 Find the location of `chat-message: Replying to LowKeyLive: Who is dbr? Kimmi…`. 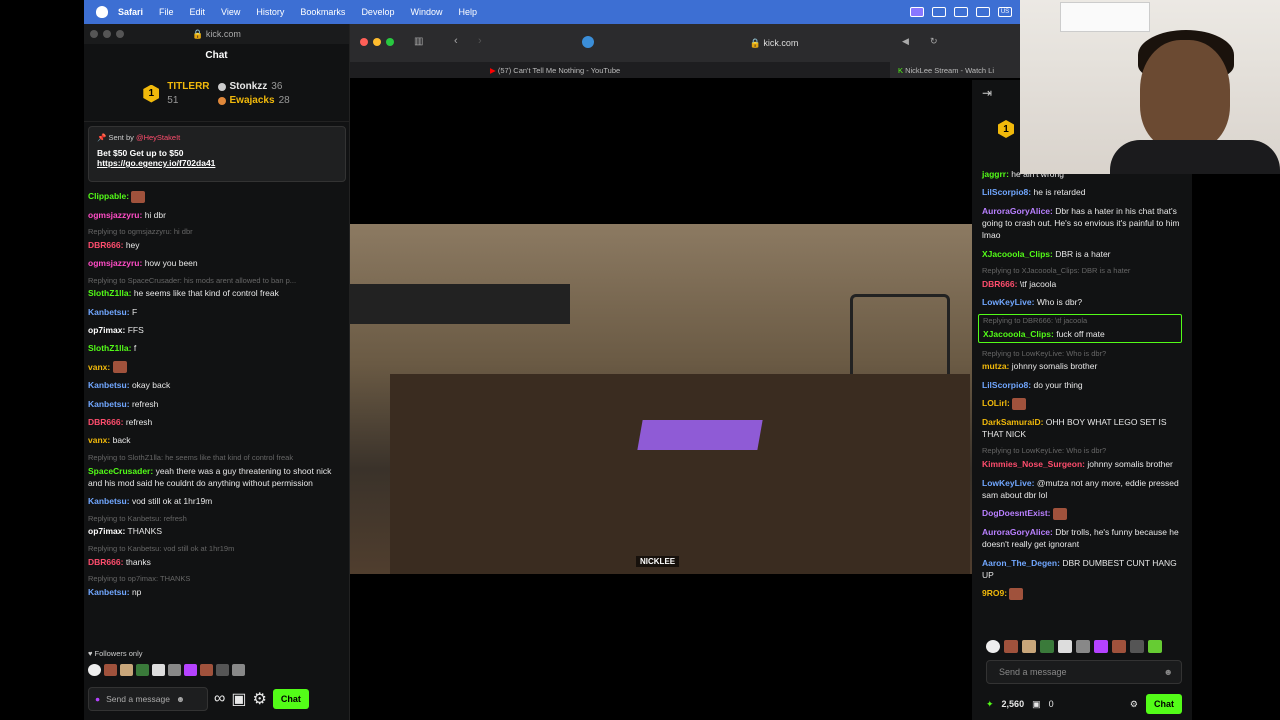

chat-message: Replying to LowKeyLive: Who is dbr? Kimmi… is located at coordinates (1082, 458).